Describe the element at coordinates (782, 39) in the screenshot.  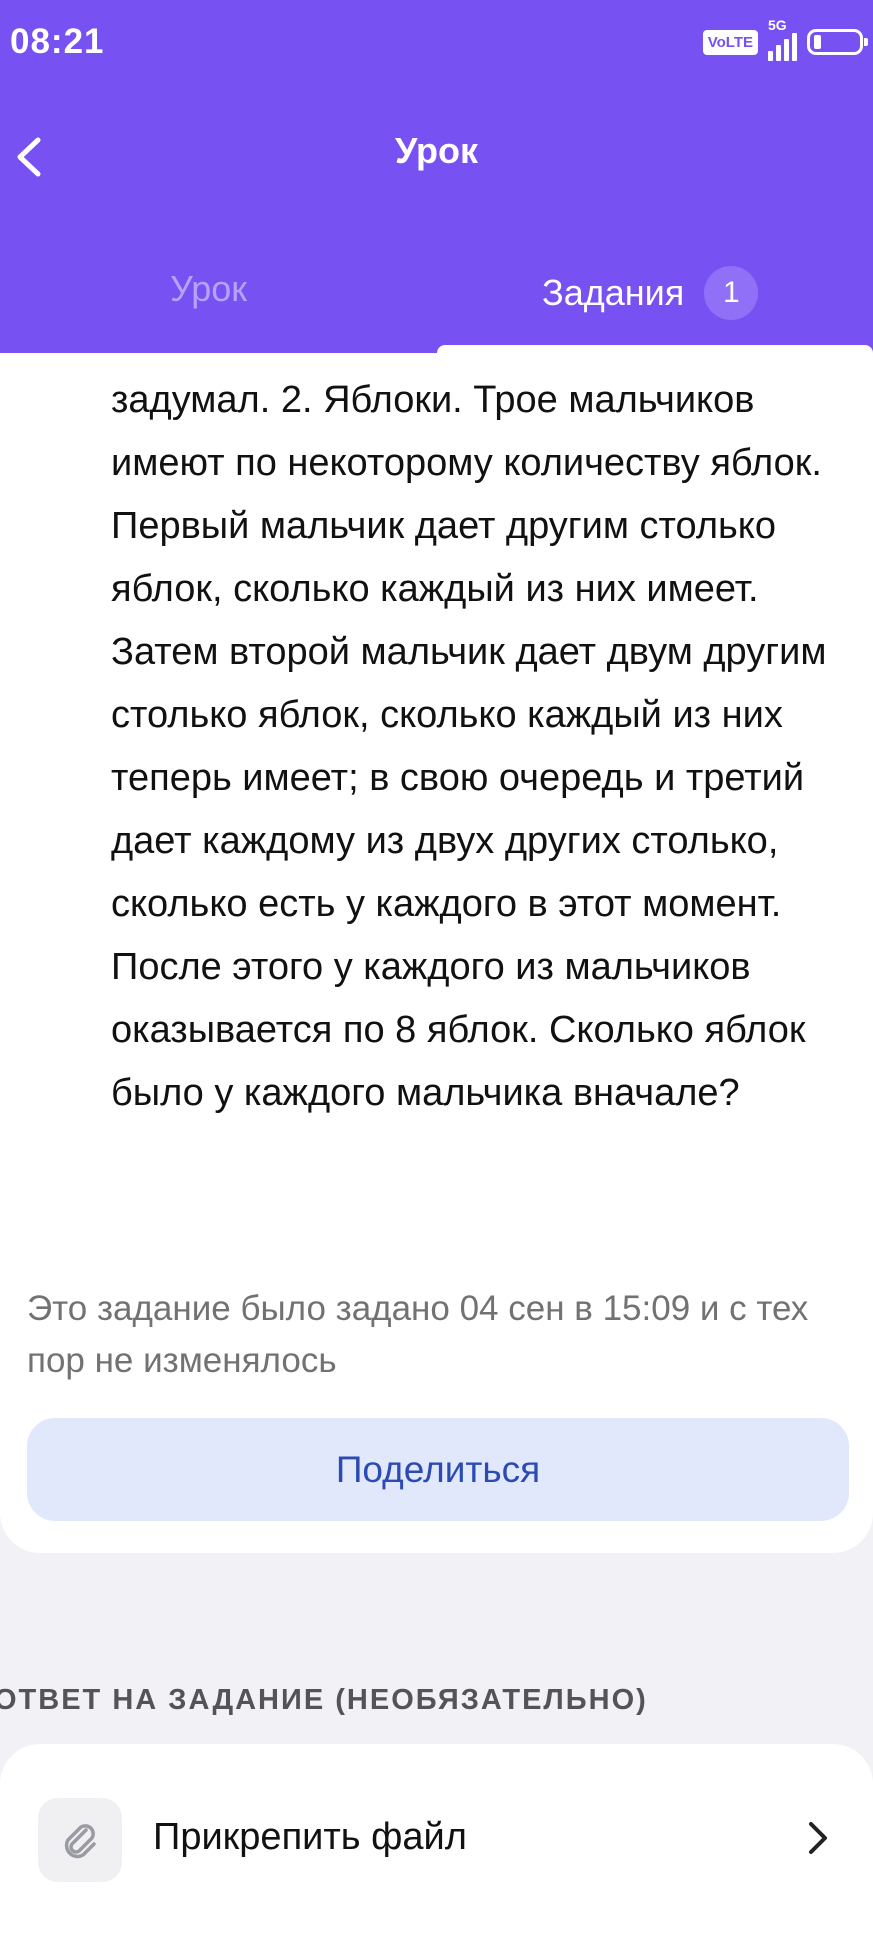
I see `signal-icon: 5G` at that location.